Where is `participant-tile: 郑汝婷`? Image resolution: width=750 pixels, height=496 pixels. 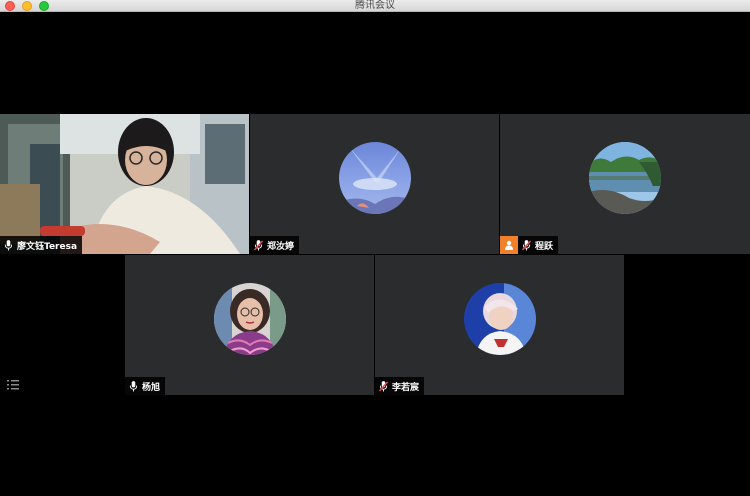 participant-tile: 郑汝婷 is located at coordinates (374, 184).